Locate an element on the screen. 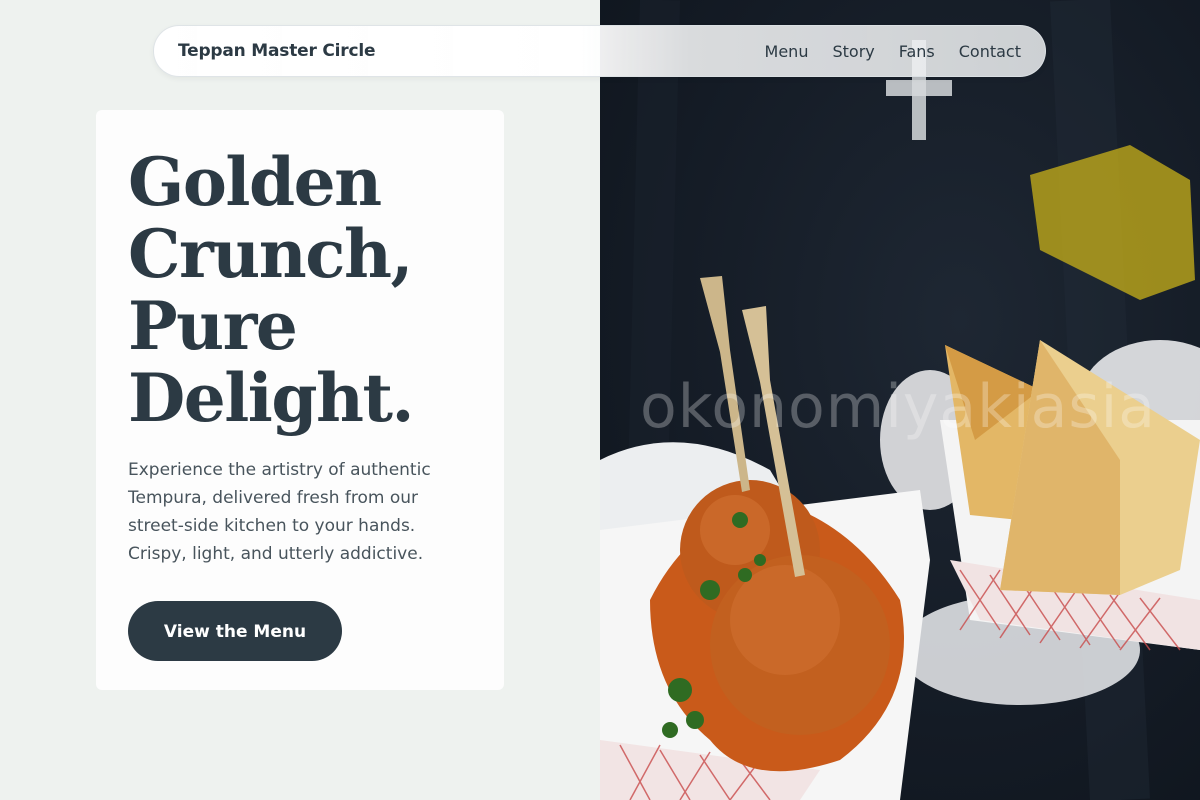 The width and height of the screenshot is (1200, 800). headline-line: Pure is located at coordinates (213, 326).